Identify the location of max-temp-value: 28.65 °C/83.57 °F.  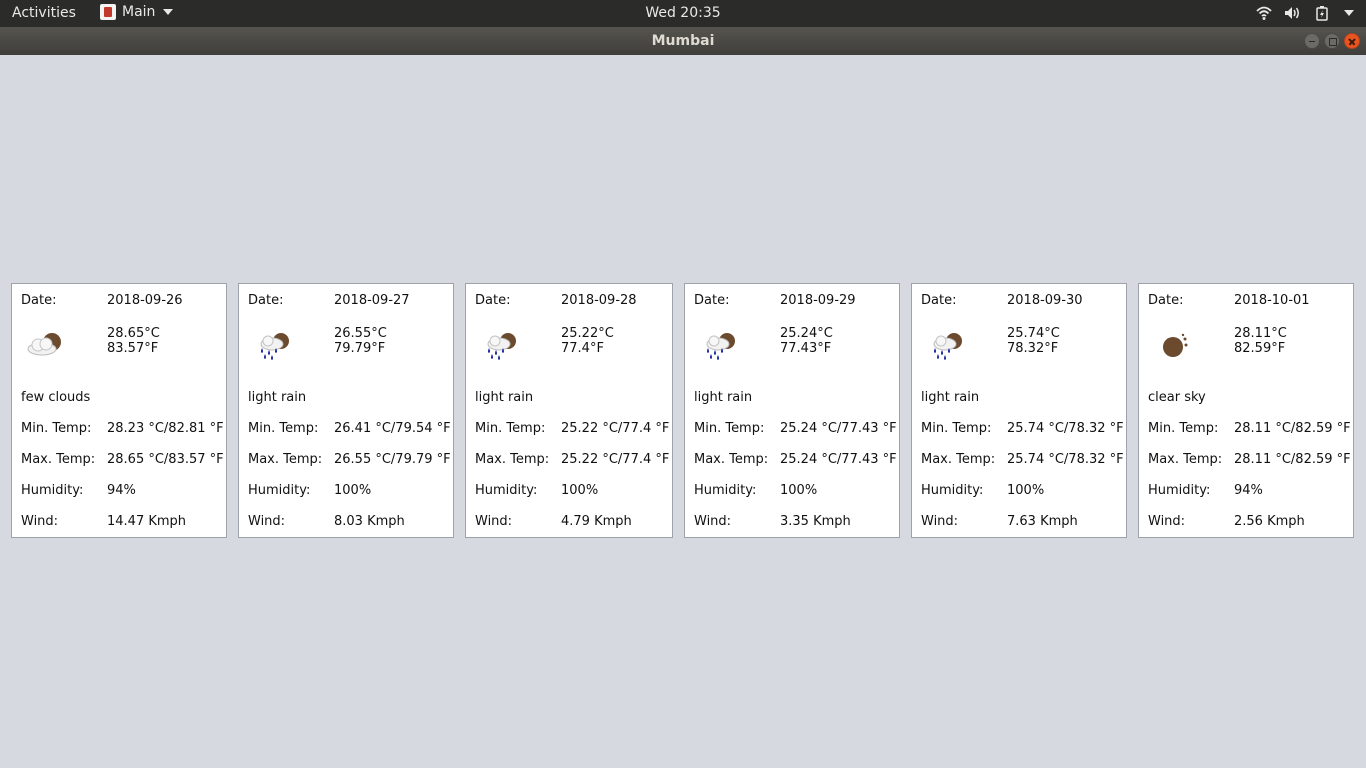
(165, 459).